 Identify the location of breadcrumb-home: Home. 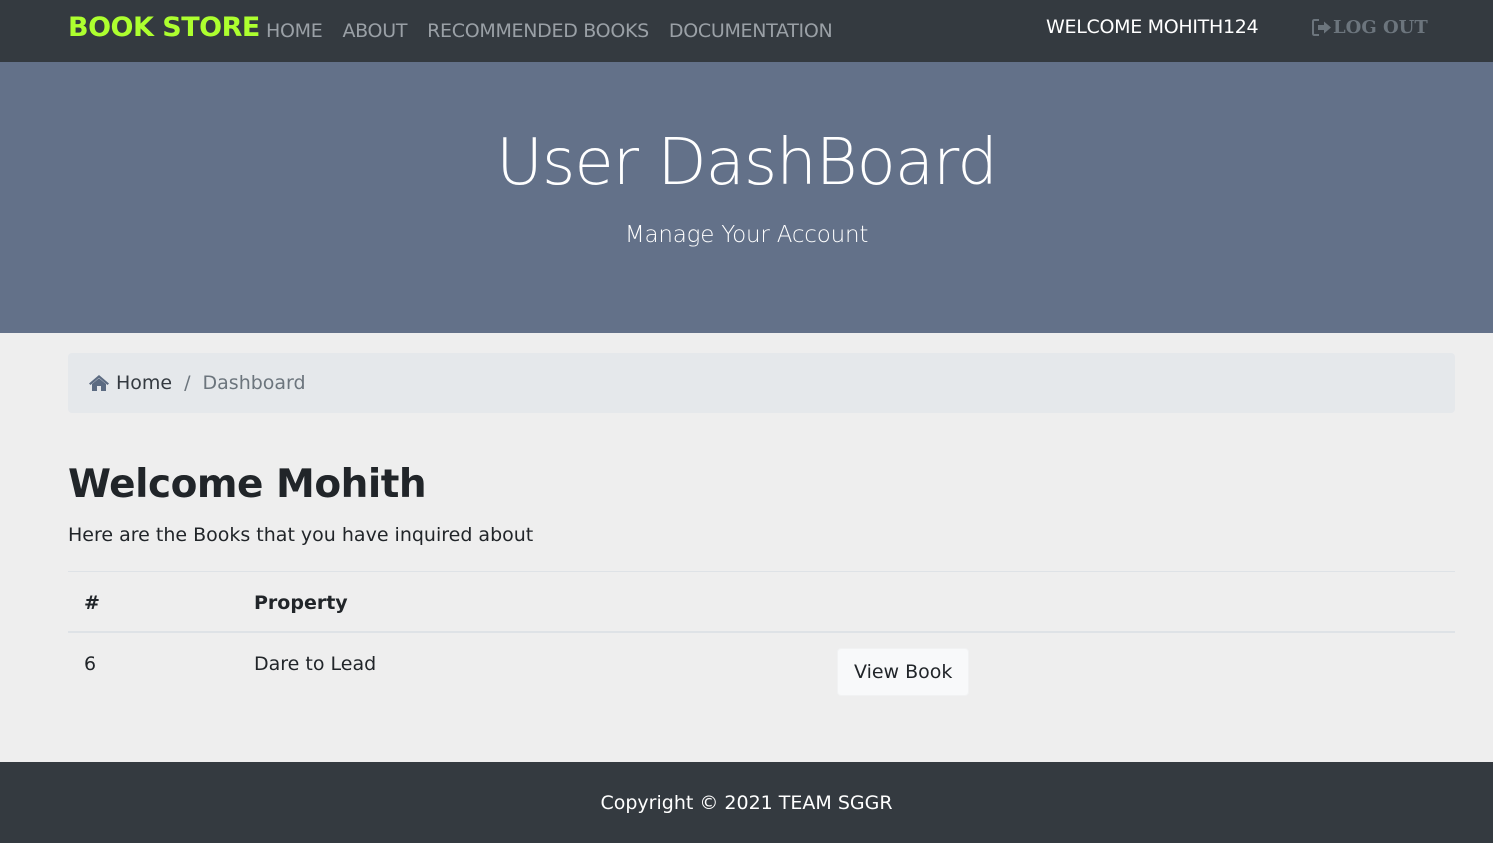
(130, 383).